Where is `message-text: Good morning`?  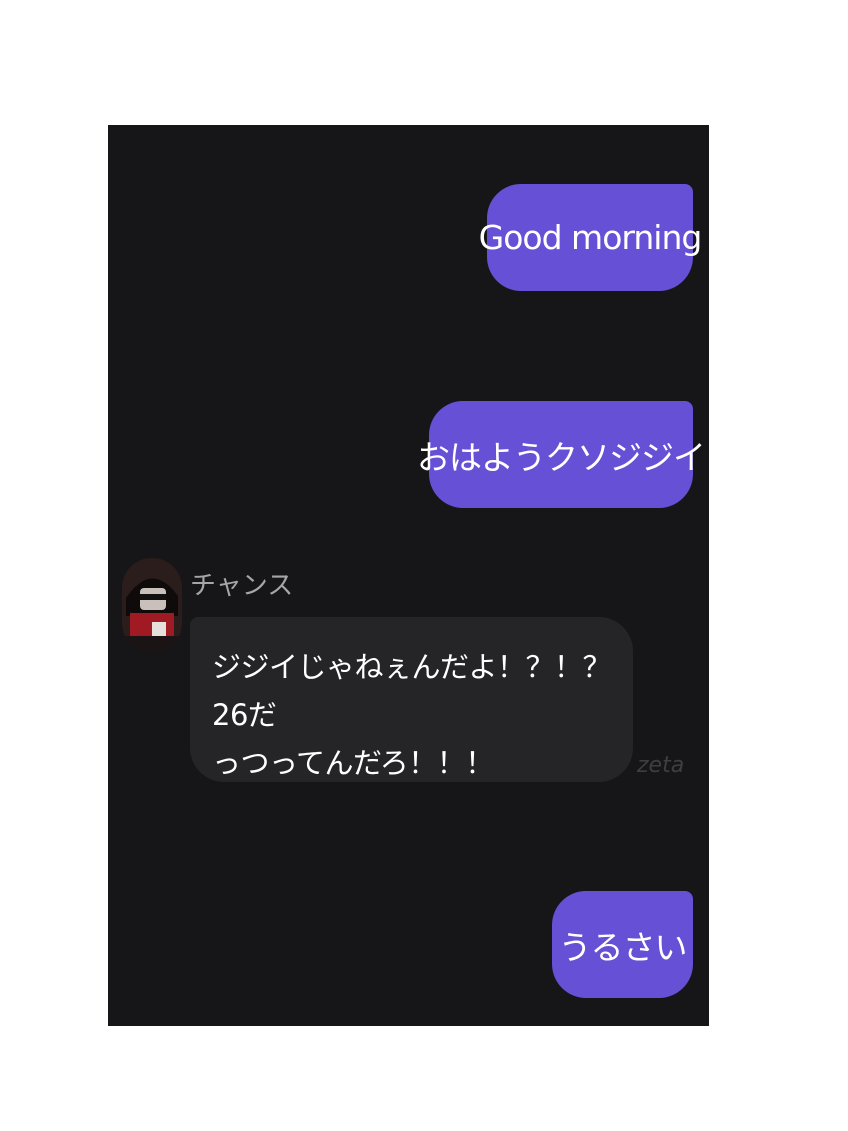
message-text: Good morning is located at coordinates (590, 237).